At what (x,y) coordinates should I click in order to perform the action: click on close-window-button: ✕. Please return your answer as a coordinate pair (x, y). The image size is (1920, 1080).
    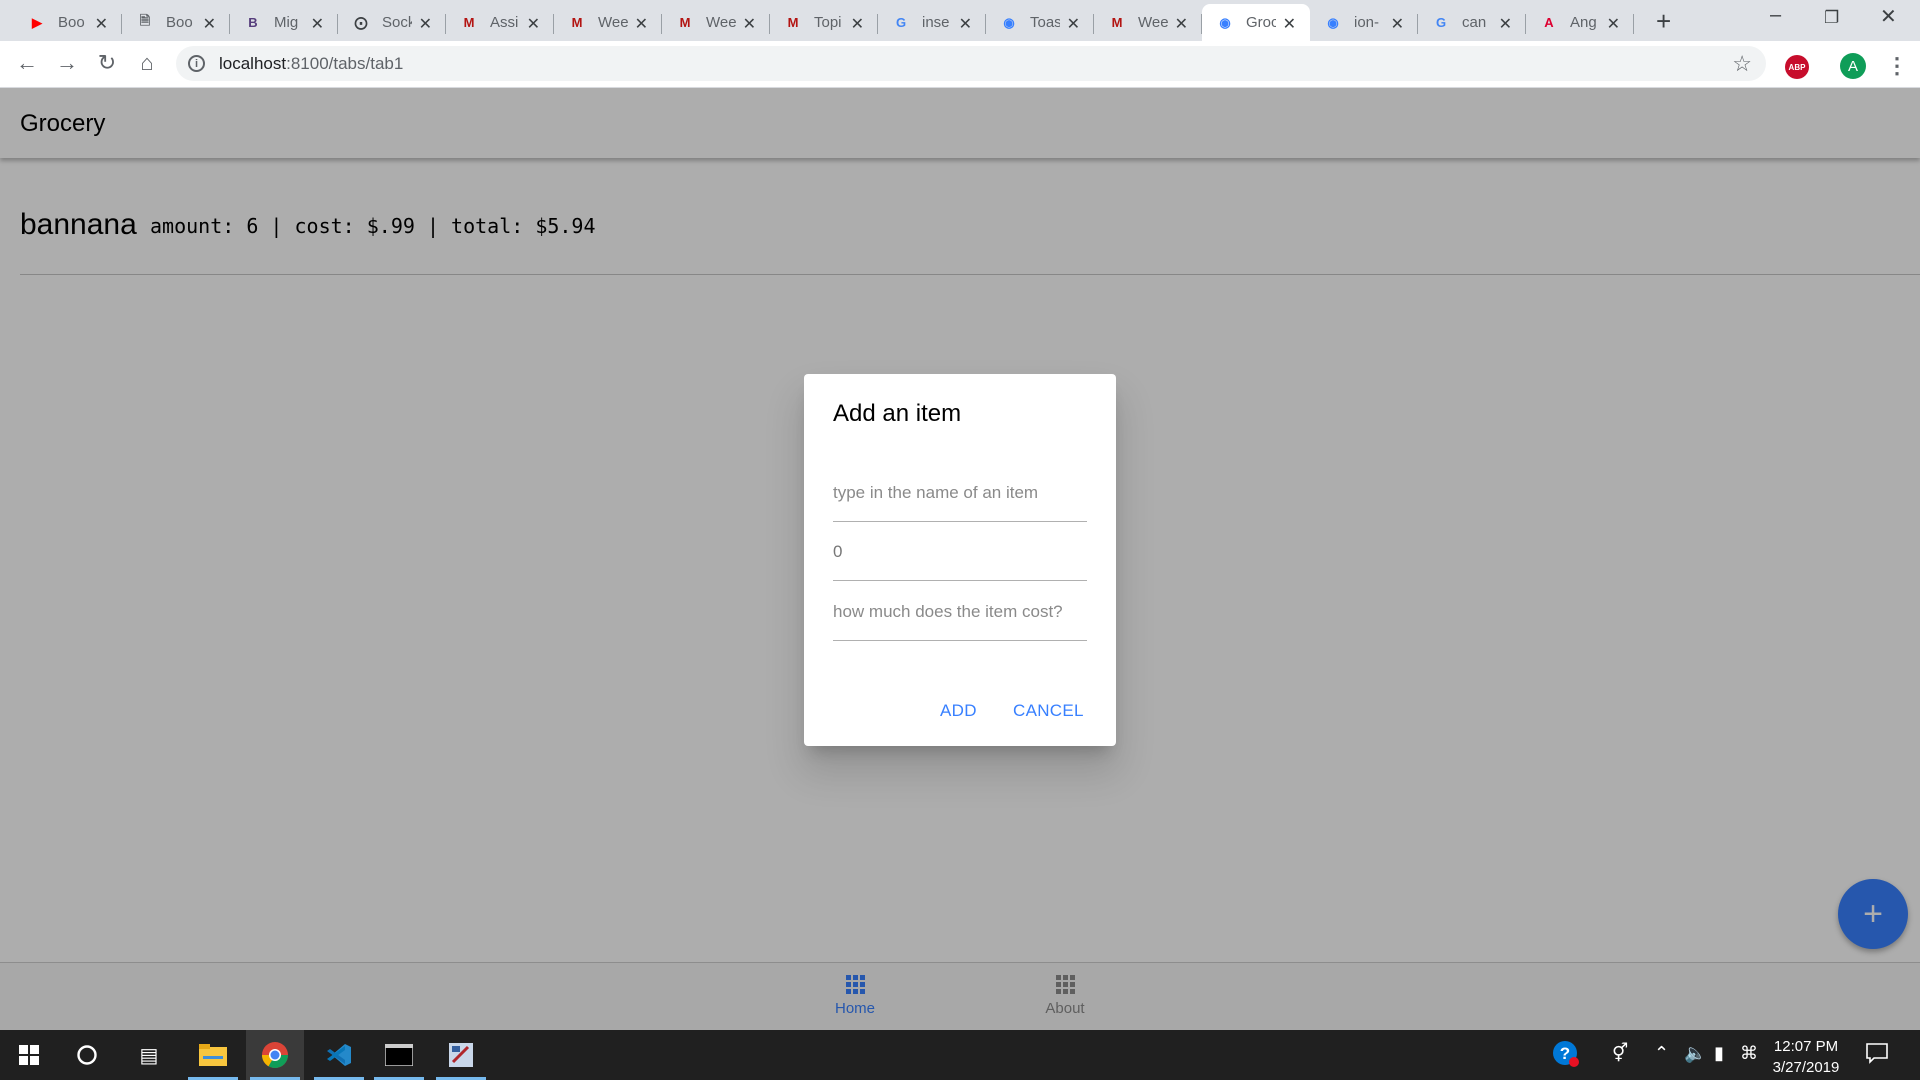
    Looking at the image, I should click on (1888, 16).